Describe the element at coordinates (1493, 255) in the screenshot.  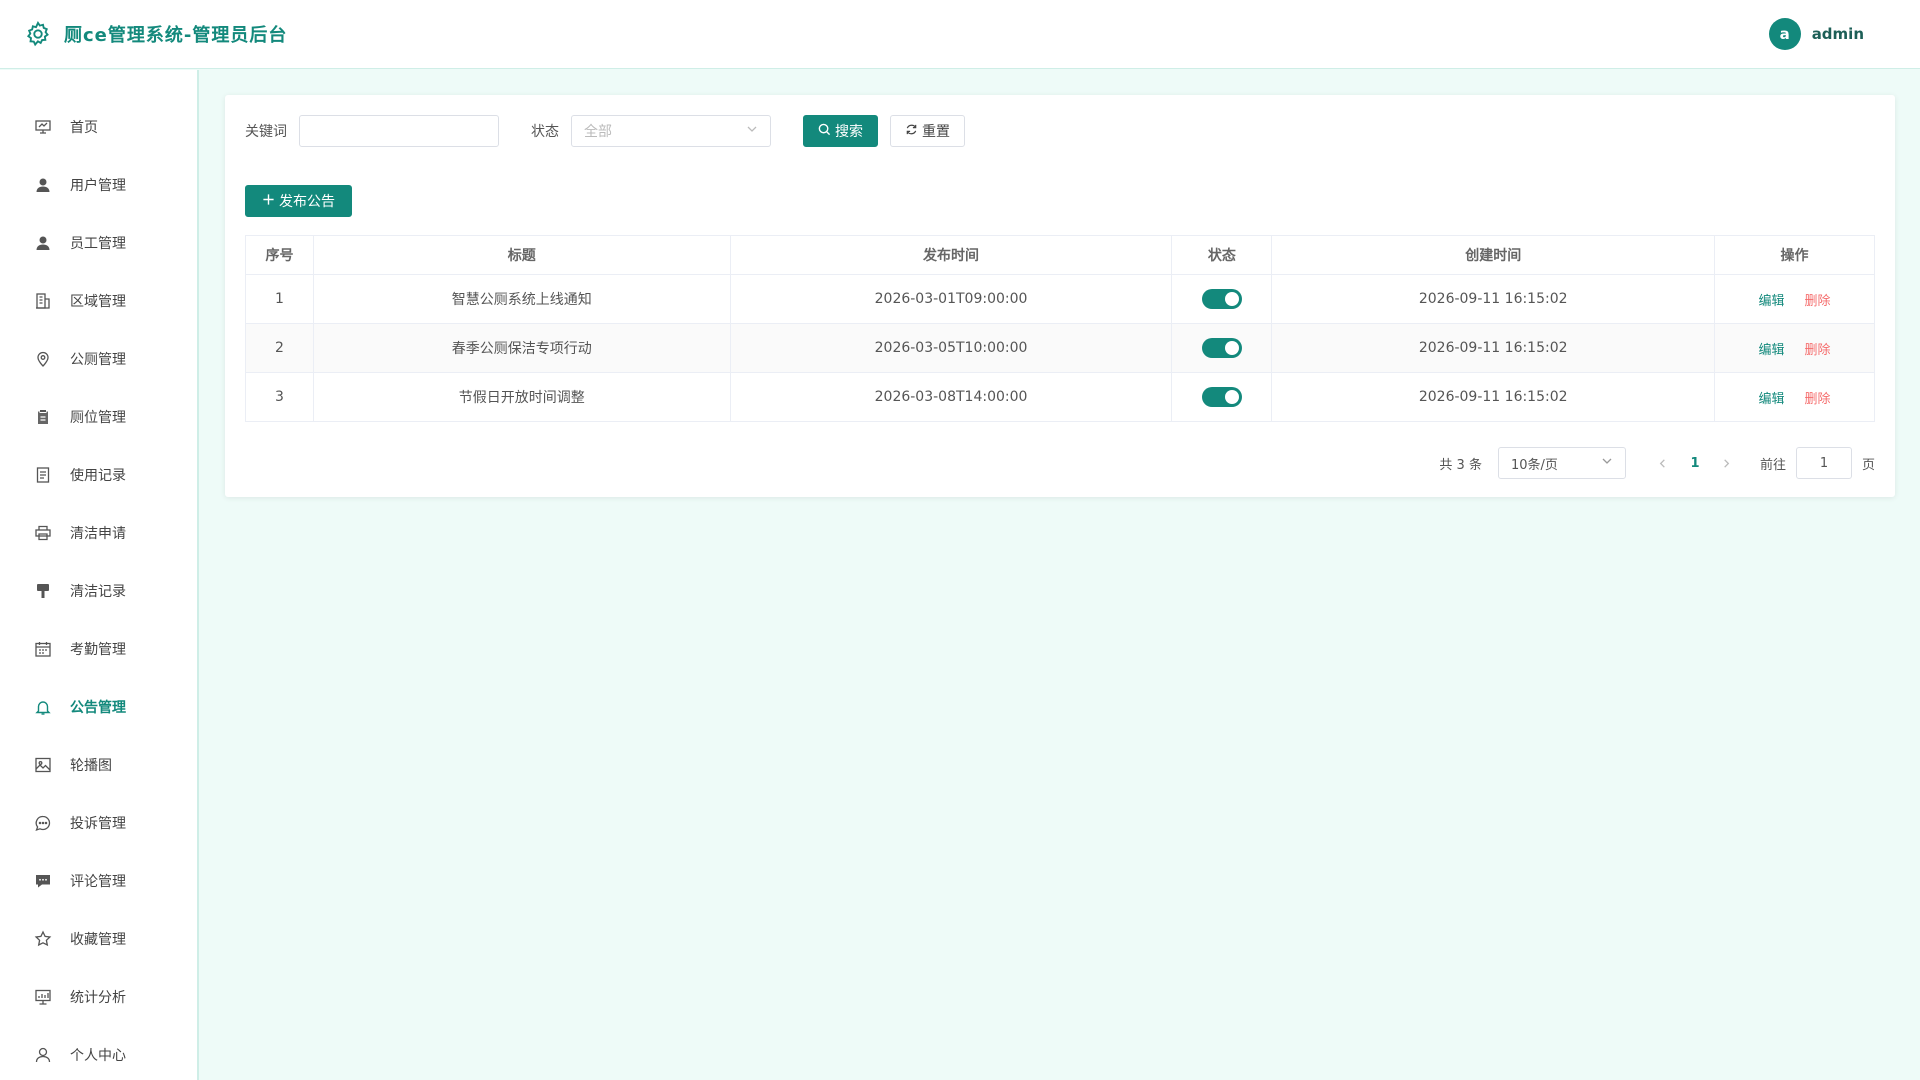
I see `column-header-created-time: 创建时间` at that location.